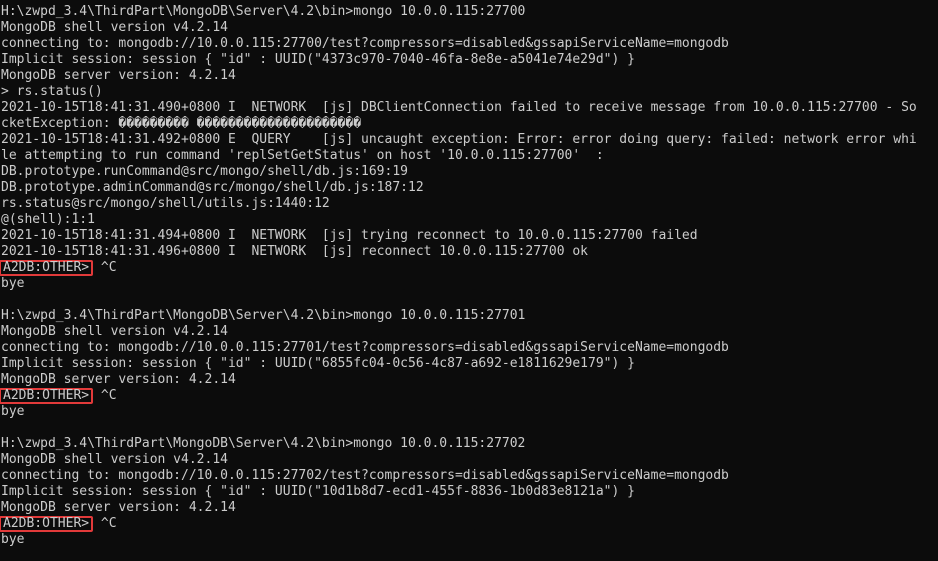 The image size is (938, 561). What do you see at coordinates (48, 219) in the screenshot?
I see `console-line: @(shell):1:1` at bounding box center [48, 219].